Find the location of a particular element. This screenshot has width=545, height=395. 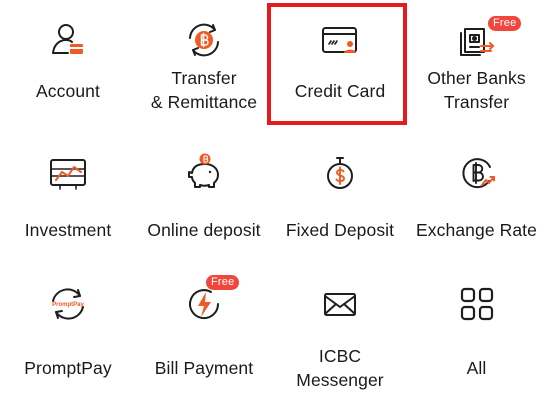

tile-account: Account is located at coordinates (68, 66).